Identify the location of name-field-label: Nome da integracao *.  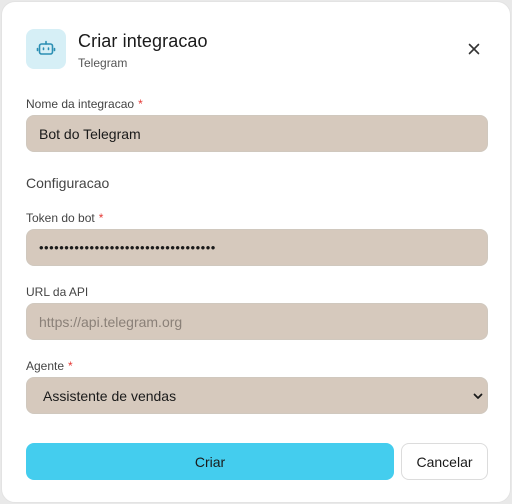
(84, 104).